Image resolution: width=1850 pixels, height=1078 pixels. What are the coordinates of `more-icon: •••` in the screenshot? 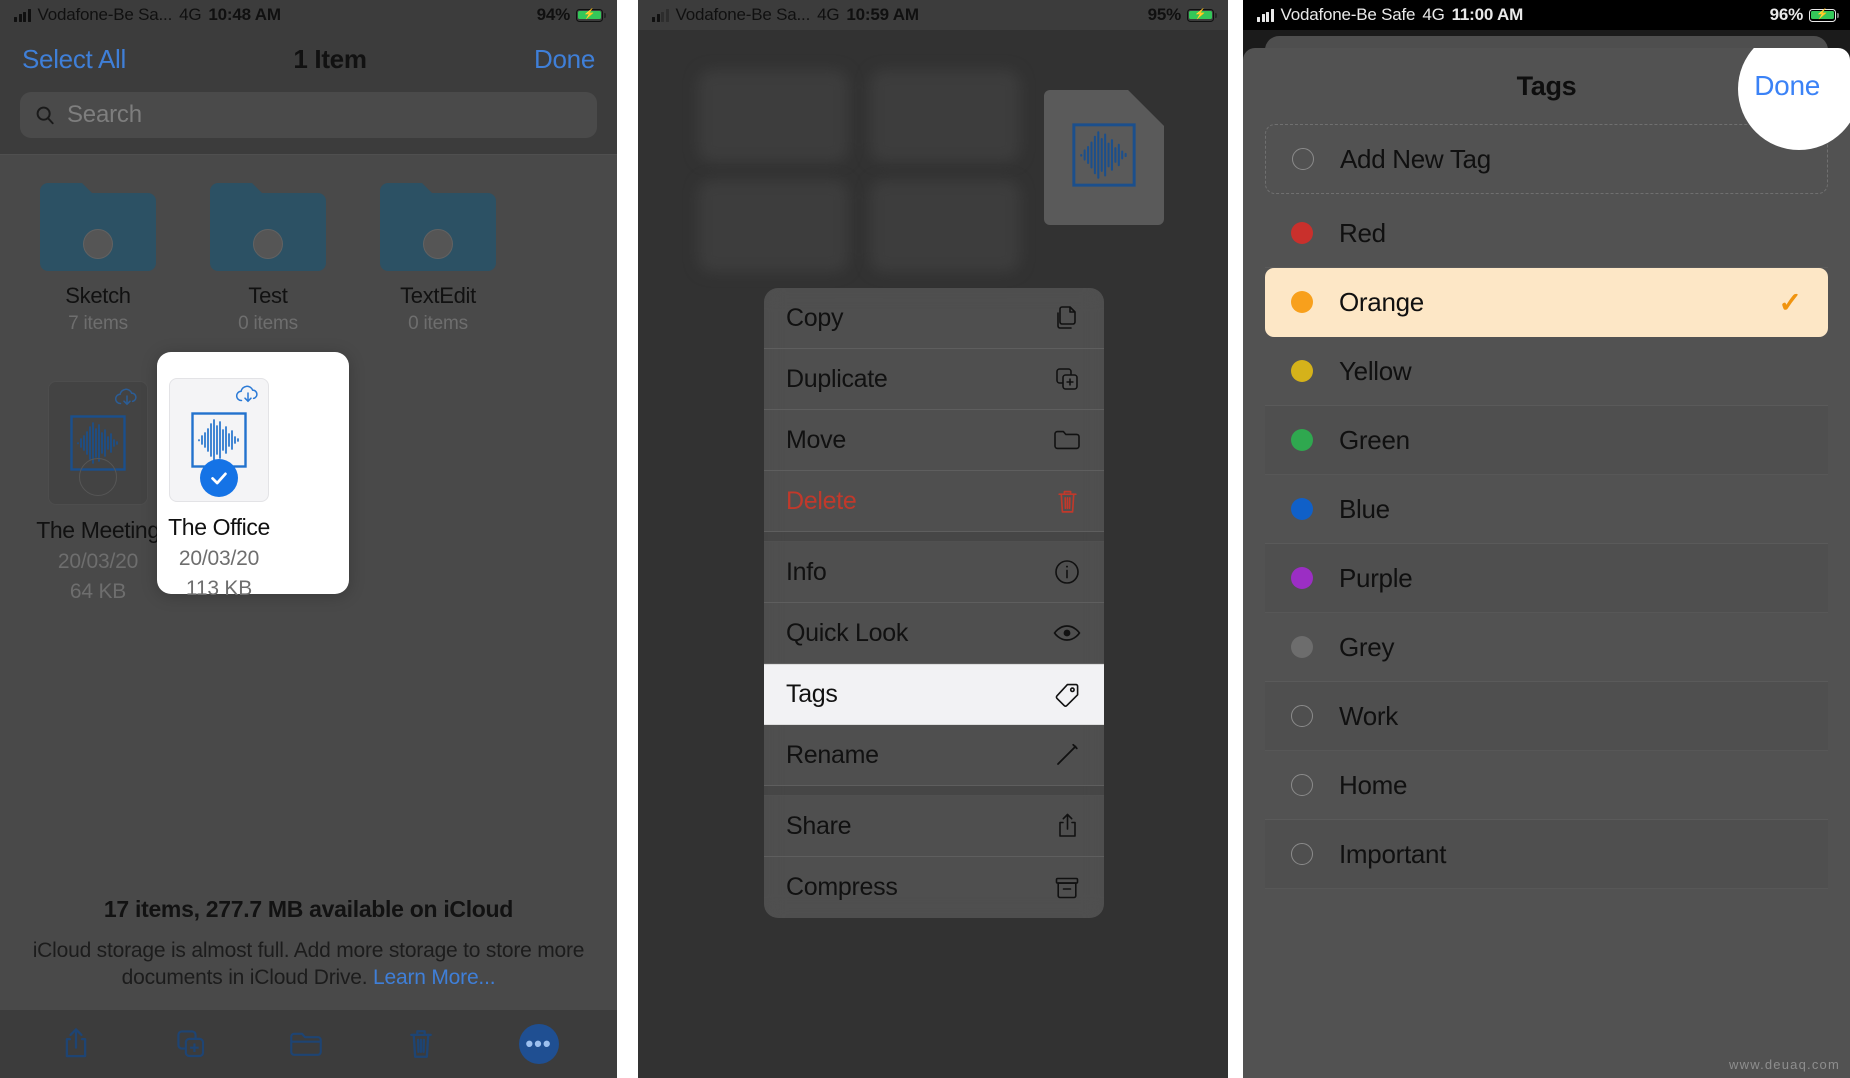 It's located at (538, 1044).